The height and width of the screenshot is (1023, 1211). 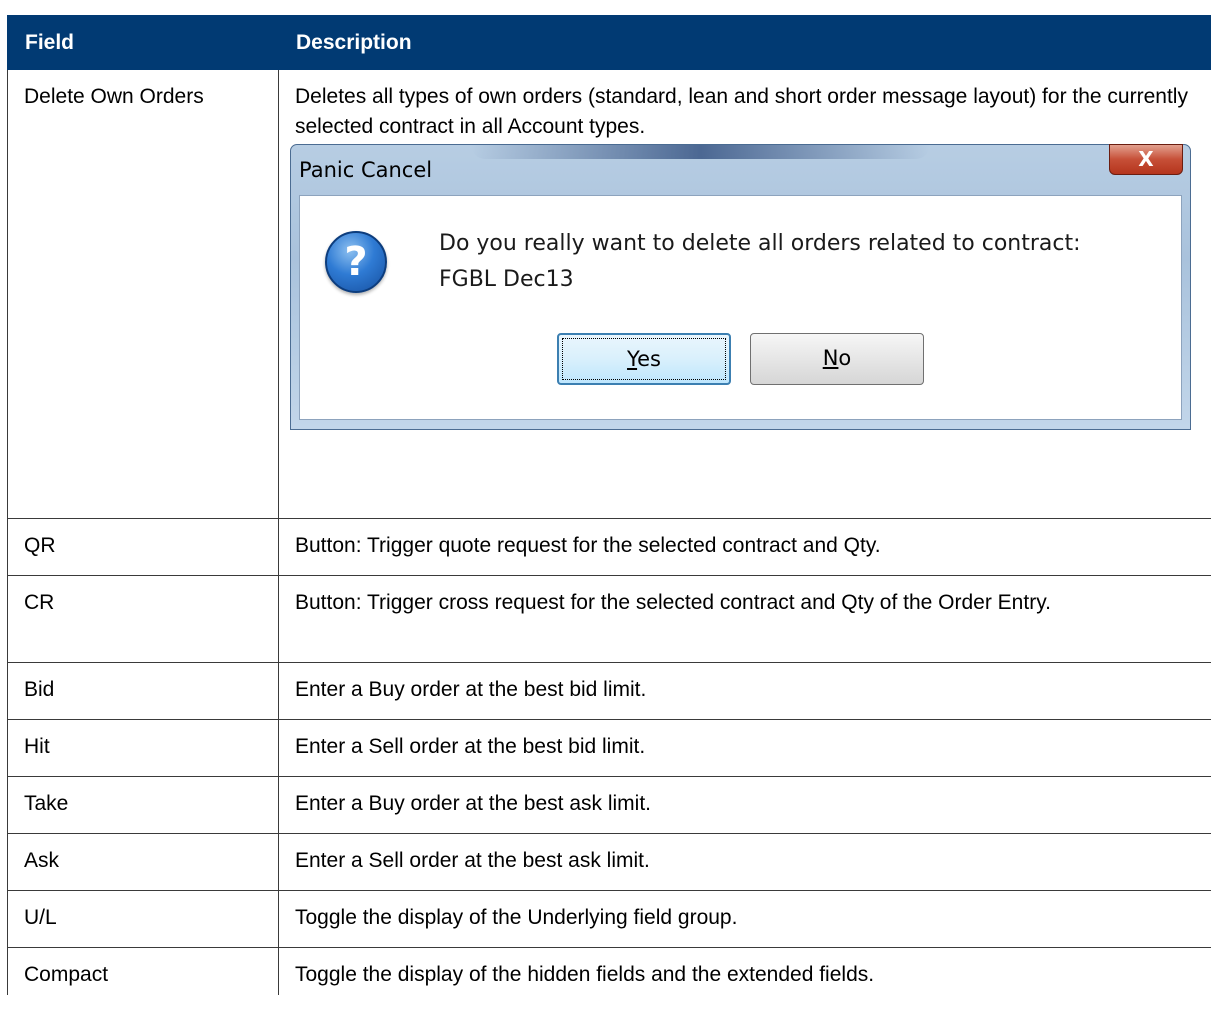 I want to click on dialog-title: Panic Cancel, so click(x=366, y=170).